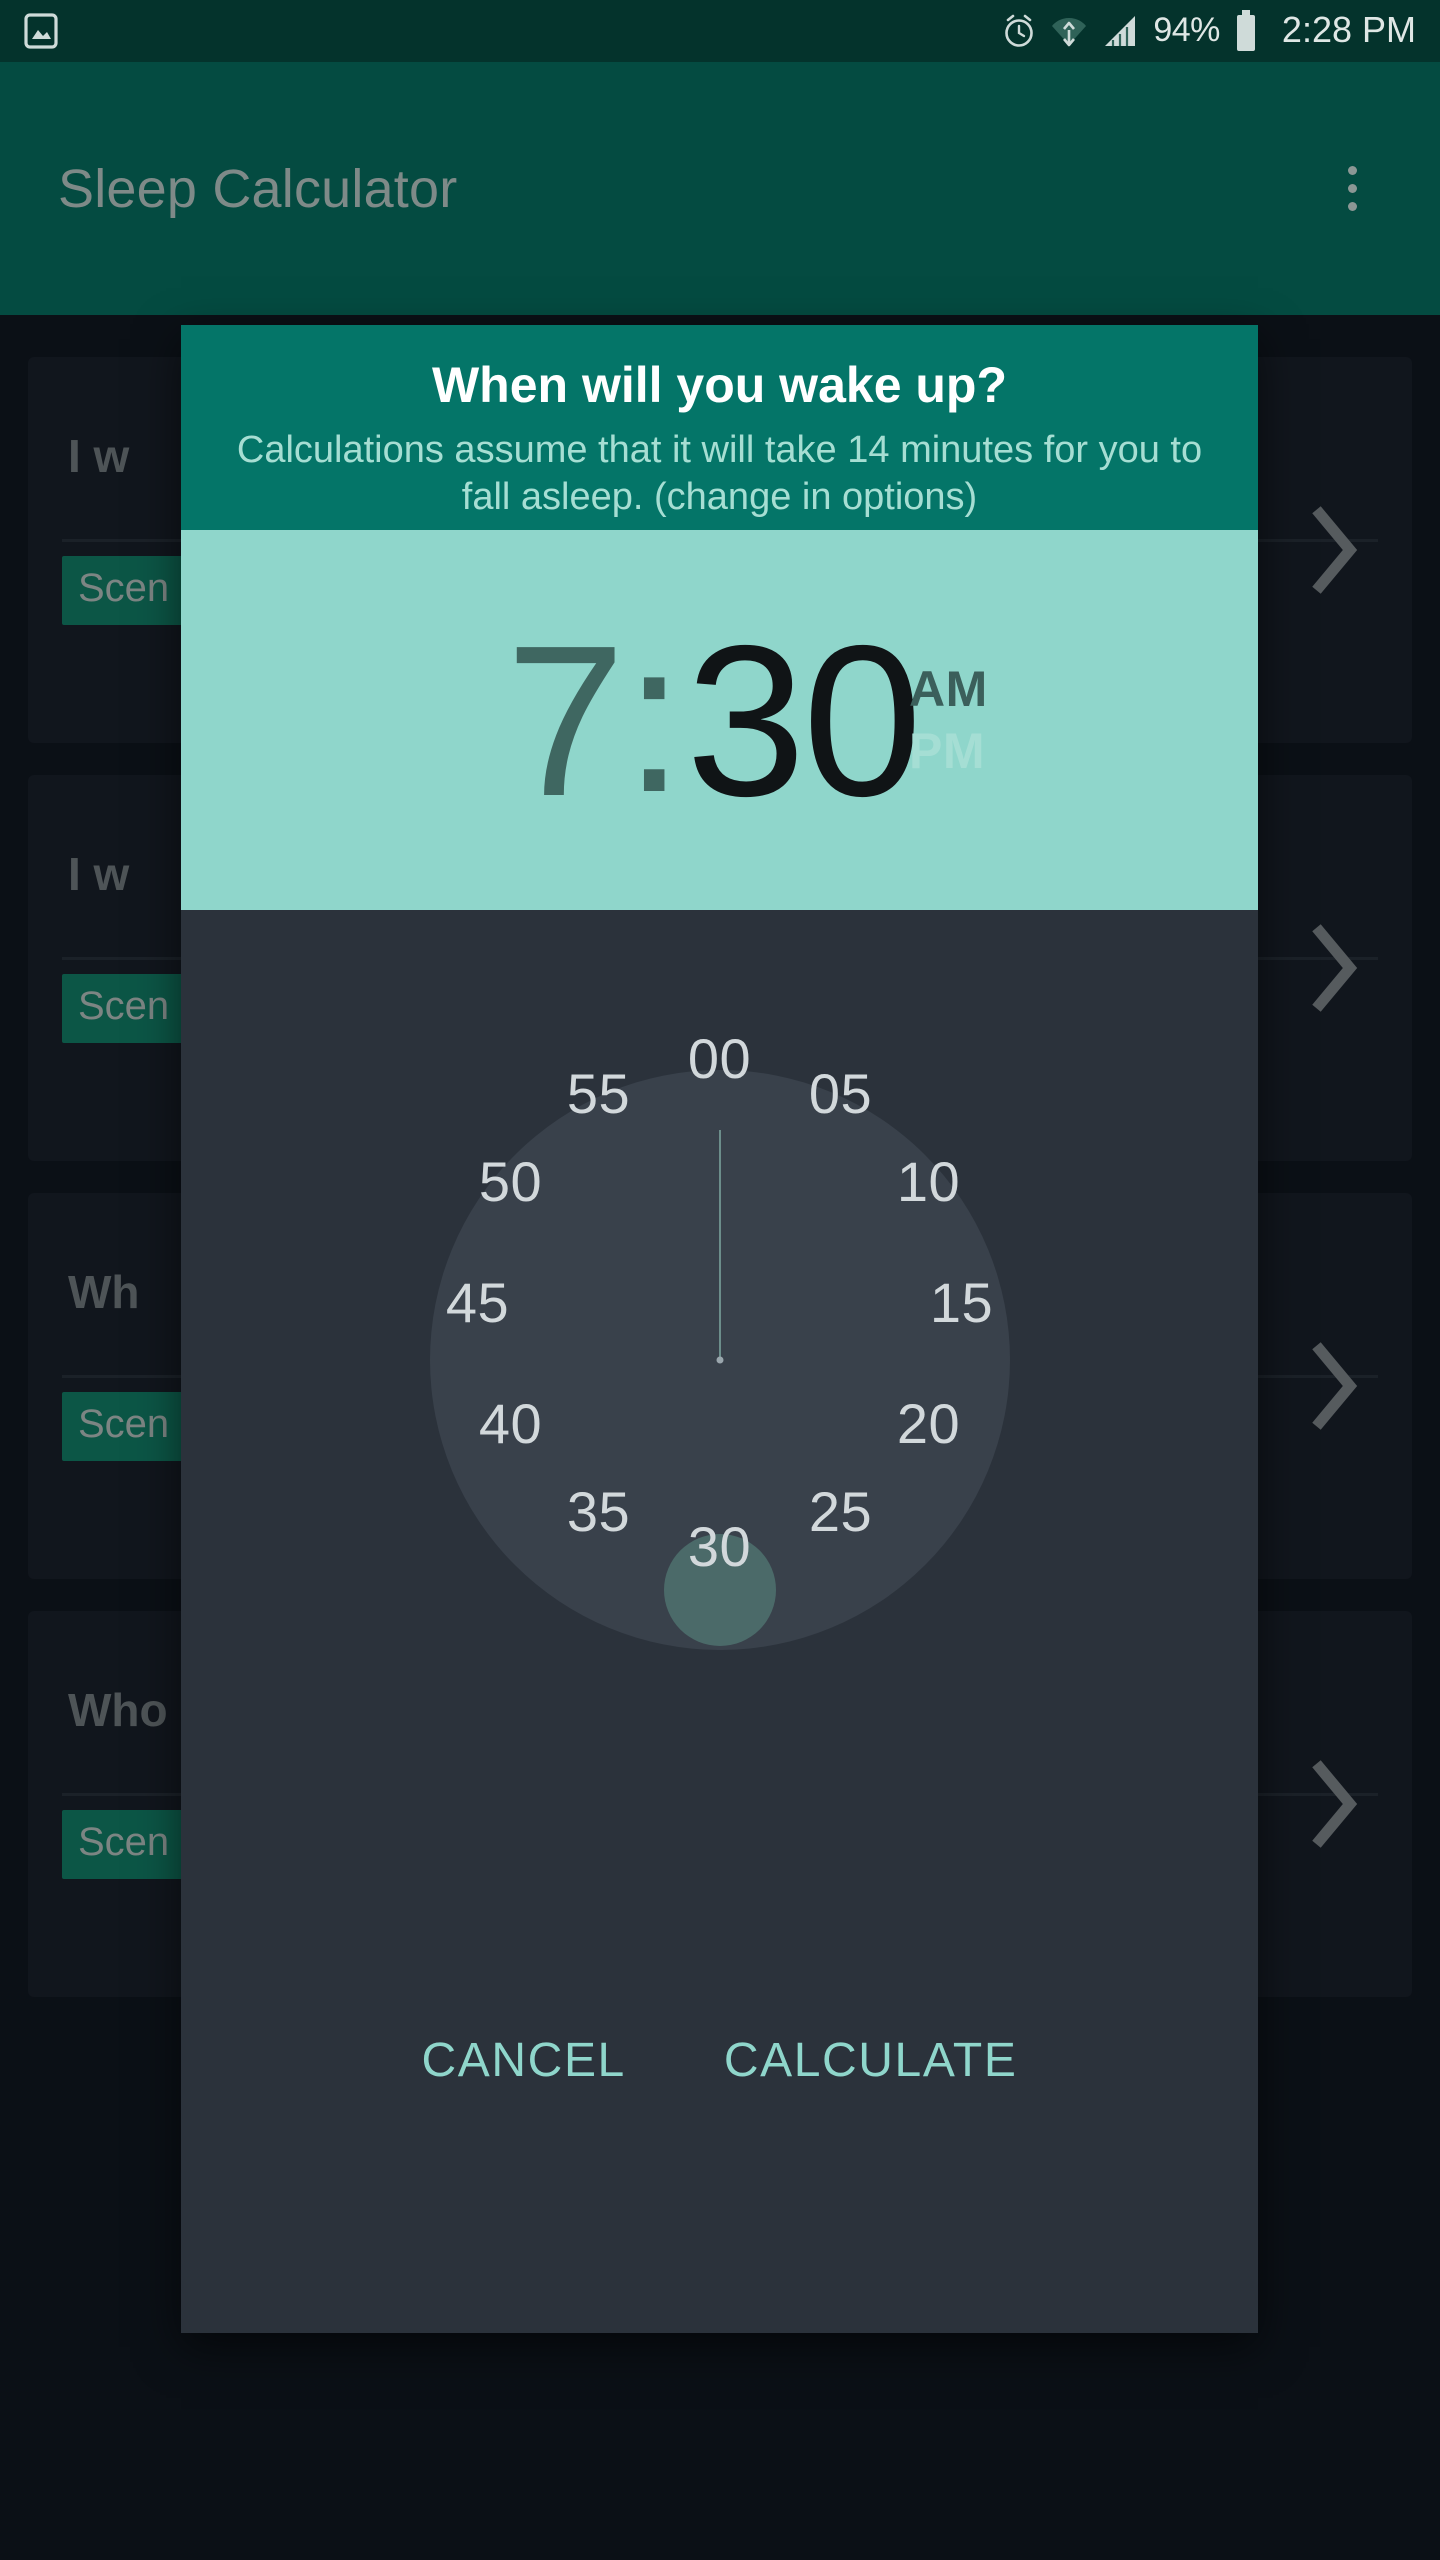 Image resolution: width=1440 pixels, height=2560 pixels. I want to click on status-bar-left, so click(41, 31).